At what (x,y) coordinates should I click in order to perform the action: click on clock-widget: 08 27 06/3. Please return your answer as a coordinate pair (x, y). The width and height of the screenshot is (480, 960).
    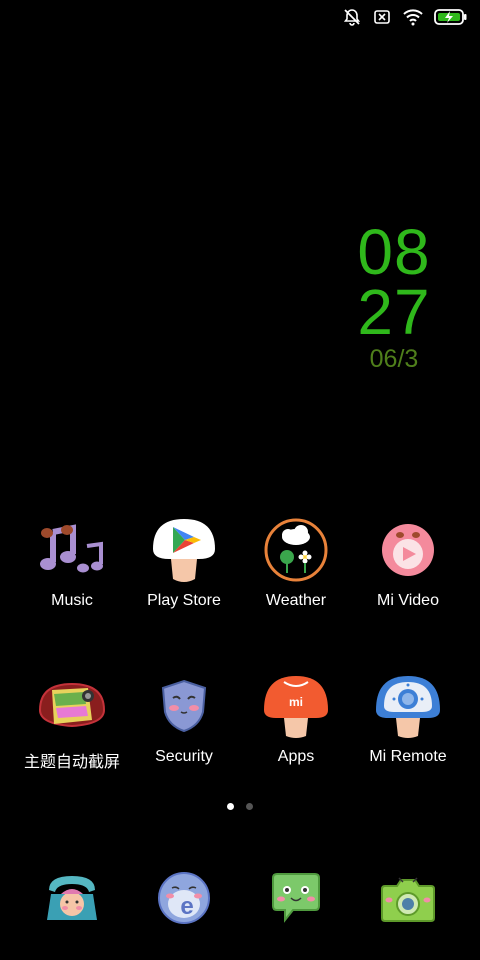
    Looking at the image, I should click on (394, 295).